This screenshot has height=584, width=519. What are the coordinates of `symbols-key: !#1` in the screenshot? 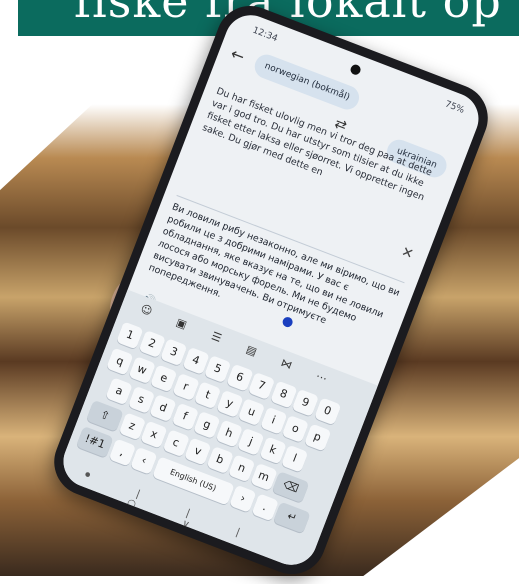 It's located at (94, 441).